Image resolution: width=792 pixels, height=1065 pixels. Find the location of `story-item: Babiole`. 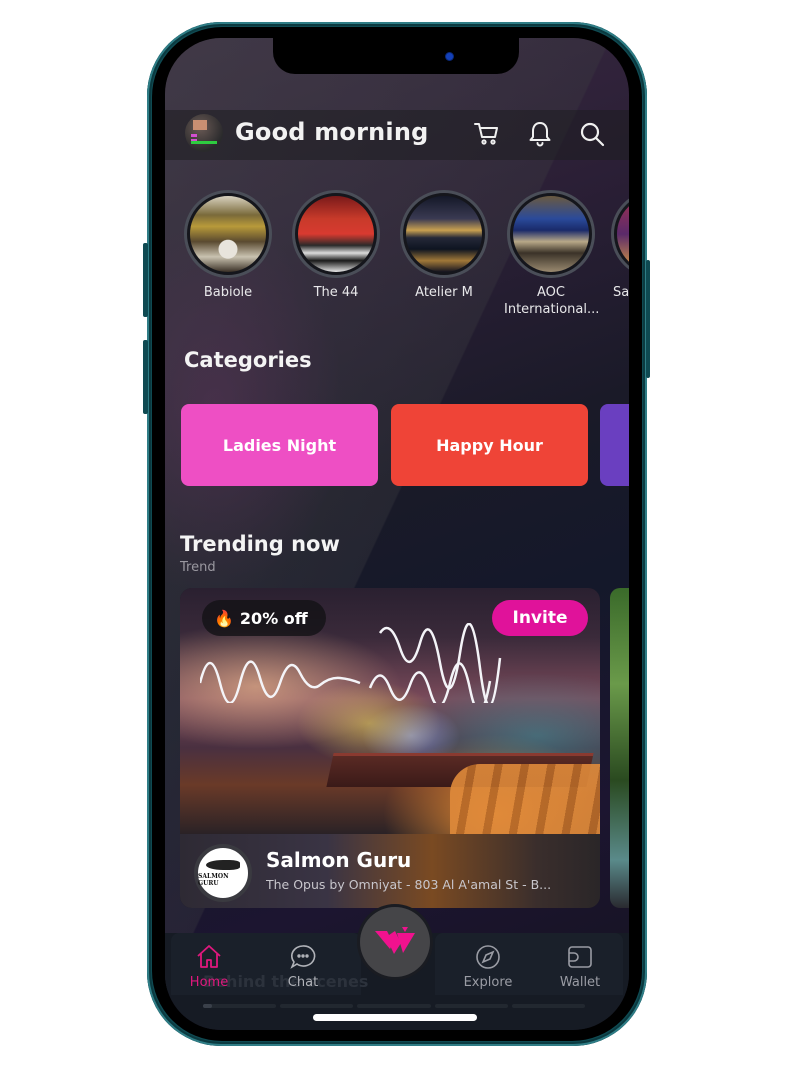

story-item: Babiole is located at coordinates (228, 245).